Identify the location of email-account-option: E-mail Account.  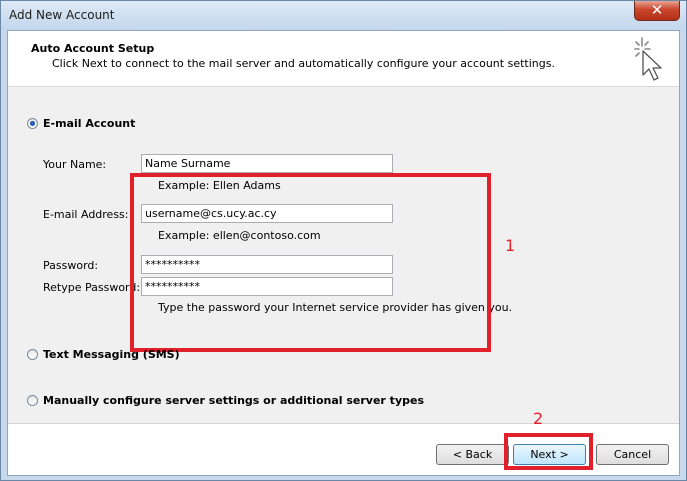
(81, 123).